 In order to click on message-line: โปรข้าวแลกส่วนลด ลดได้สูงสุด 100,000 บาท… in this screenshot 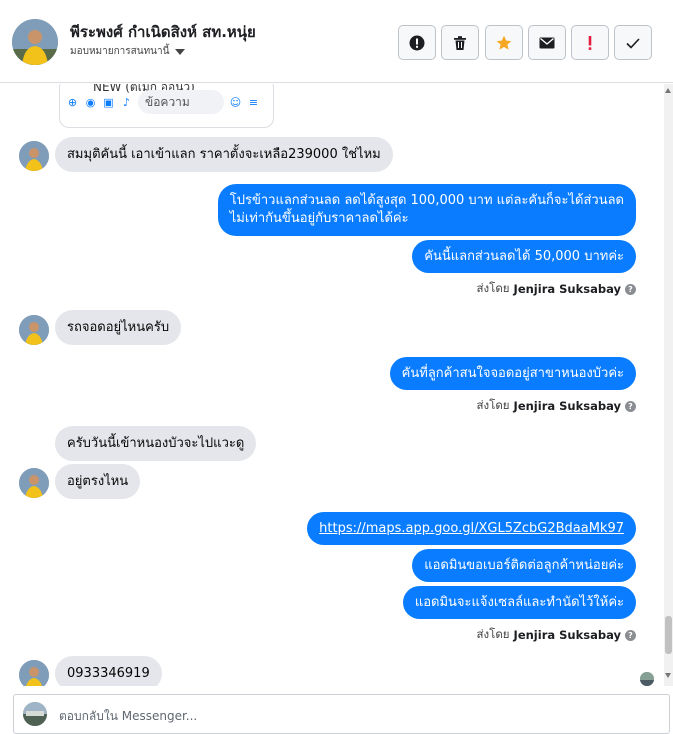, I will do `click(426, 200)`.